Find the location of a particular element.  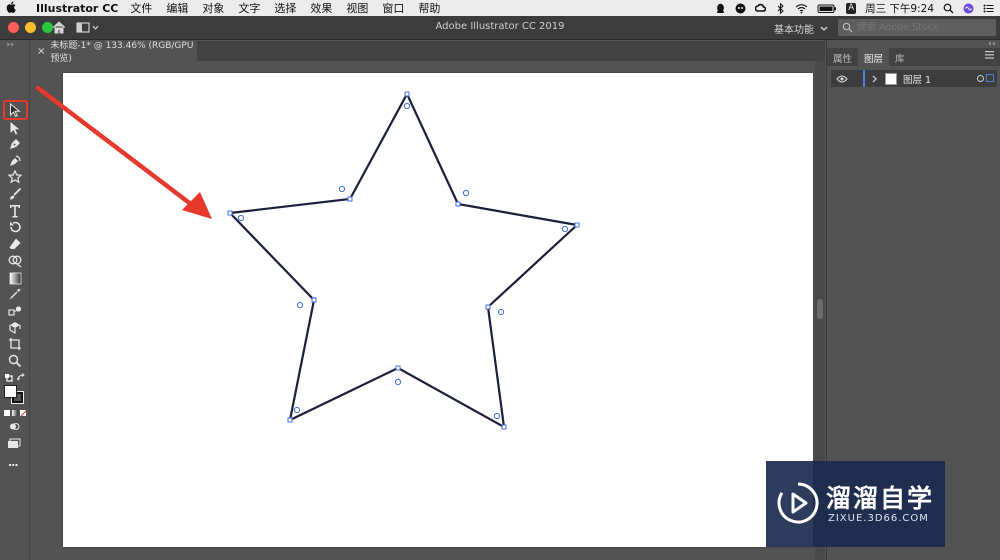

layer-selection-indicator is located at coordinates (990, 78).